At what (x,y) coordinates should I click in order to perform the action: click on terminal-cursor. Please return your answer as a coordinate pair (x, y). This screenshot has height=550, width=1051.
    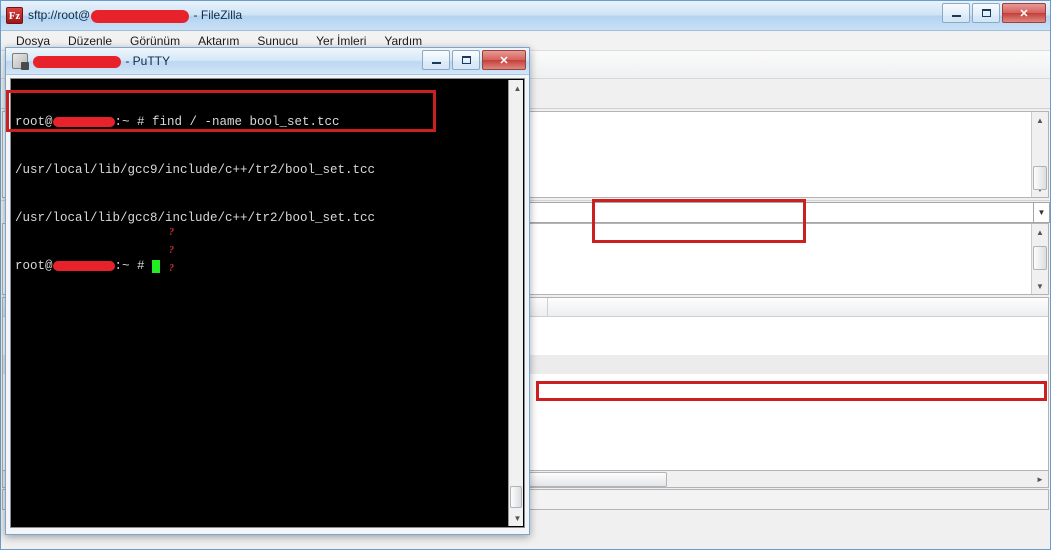
    Looking at the image, I should click on (156, 266).